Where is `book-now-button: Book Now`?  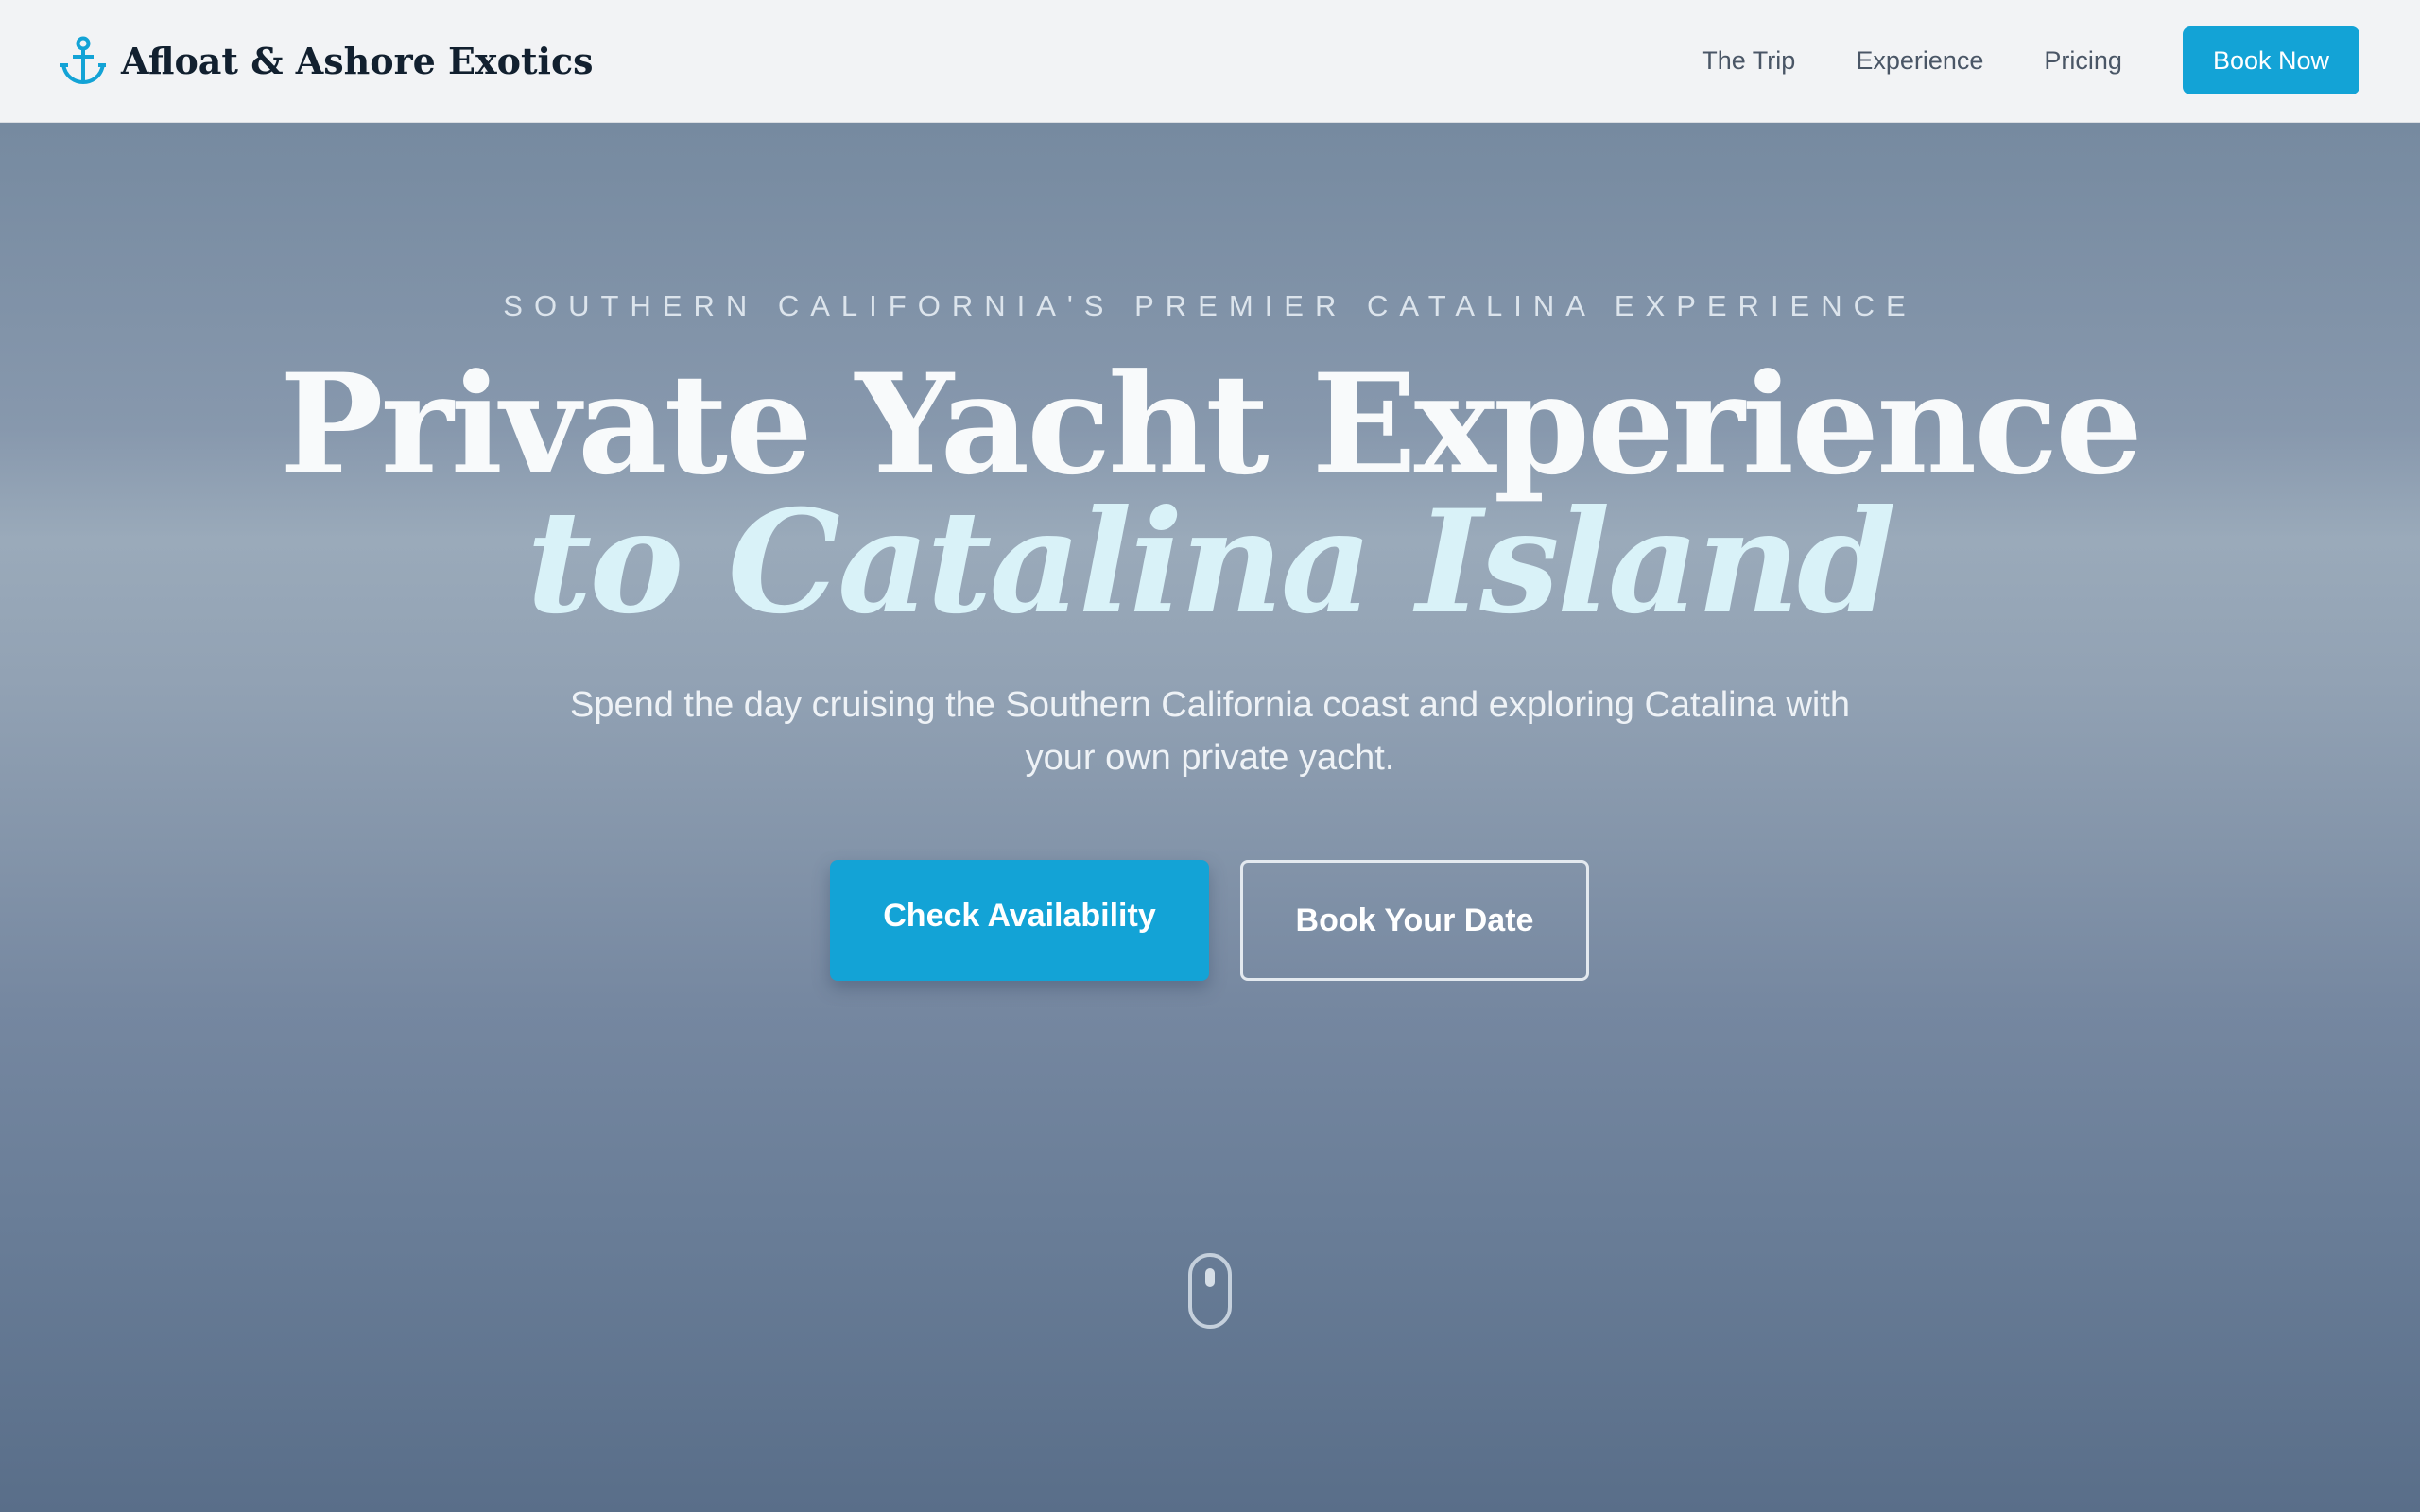
book-now-button: Book Now is located at coordinates (2271, 60).